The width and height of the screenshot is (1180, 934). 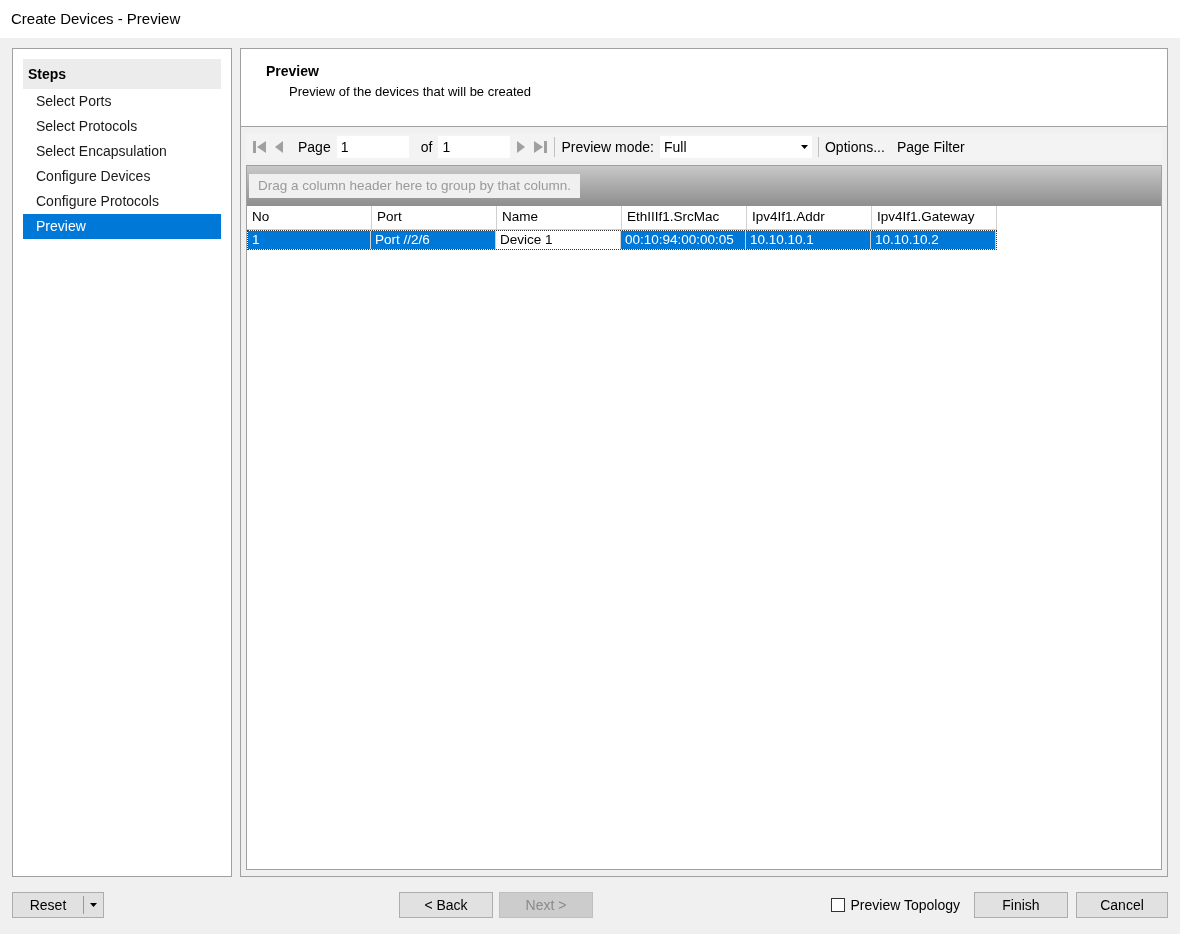 What do you see at coordinates (260, 147) in the screenshot?
I see `first-page-icon` at bounding box center [260, 147].